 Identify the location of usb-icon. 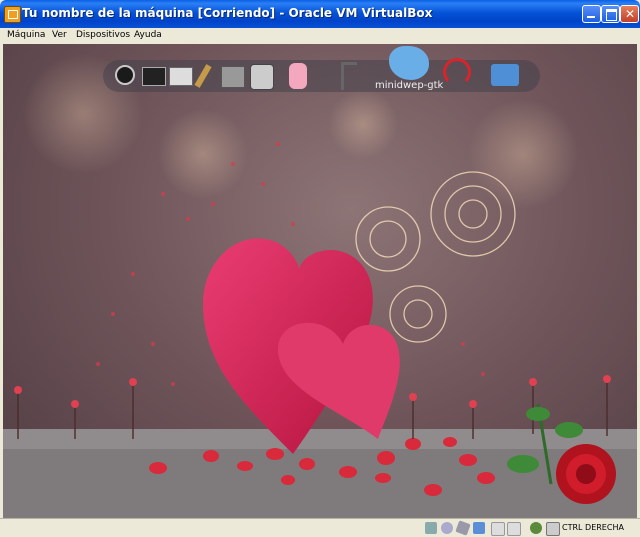
(463, 528).